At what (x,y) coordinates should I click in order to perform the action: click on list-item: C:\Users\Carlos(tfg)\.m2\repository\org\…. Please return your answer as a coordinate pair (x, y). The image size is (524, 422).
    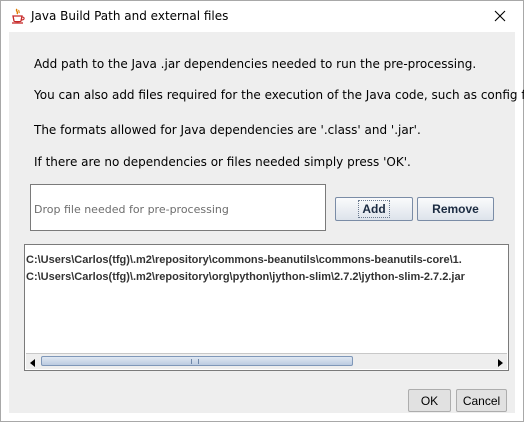
    Looking at the image, I should click on (245, 277).